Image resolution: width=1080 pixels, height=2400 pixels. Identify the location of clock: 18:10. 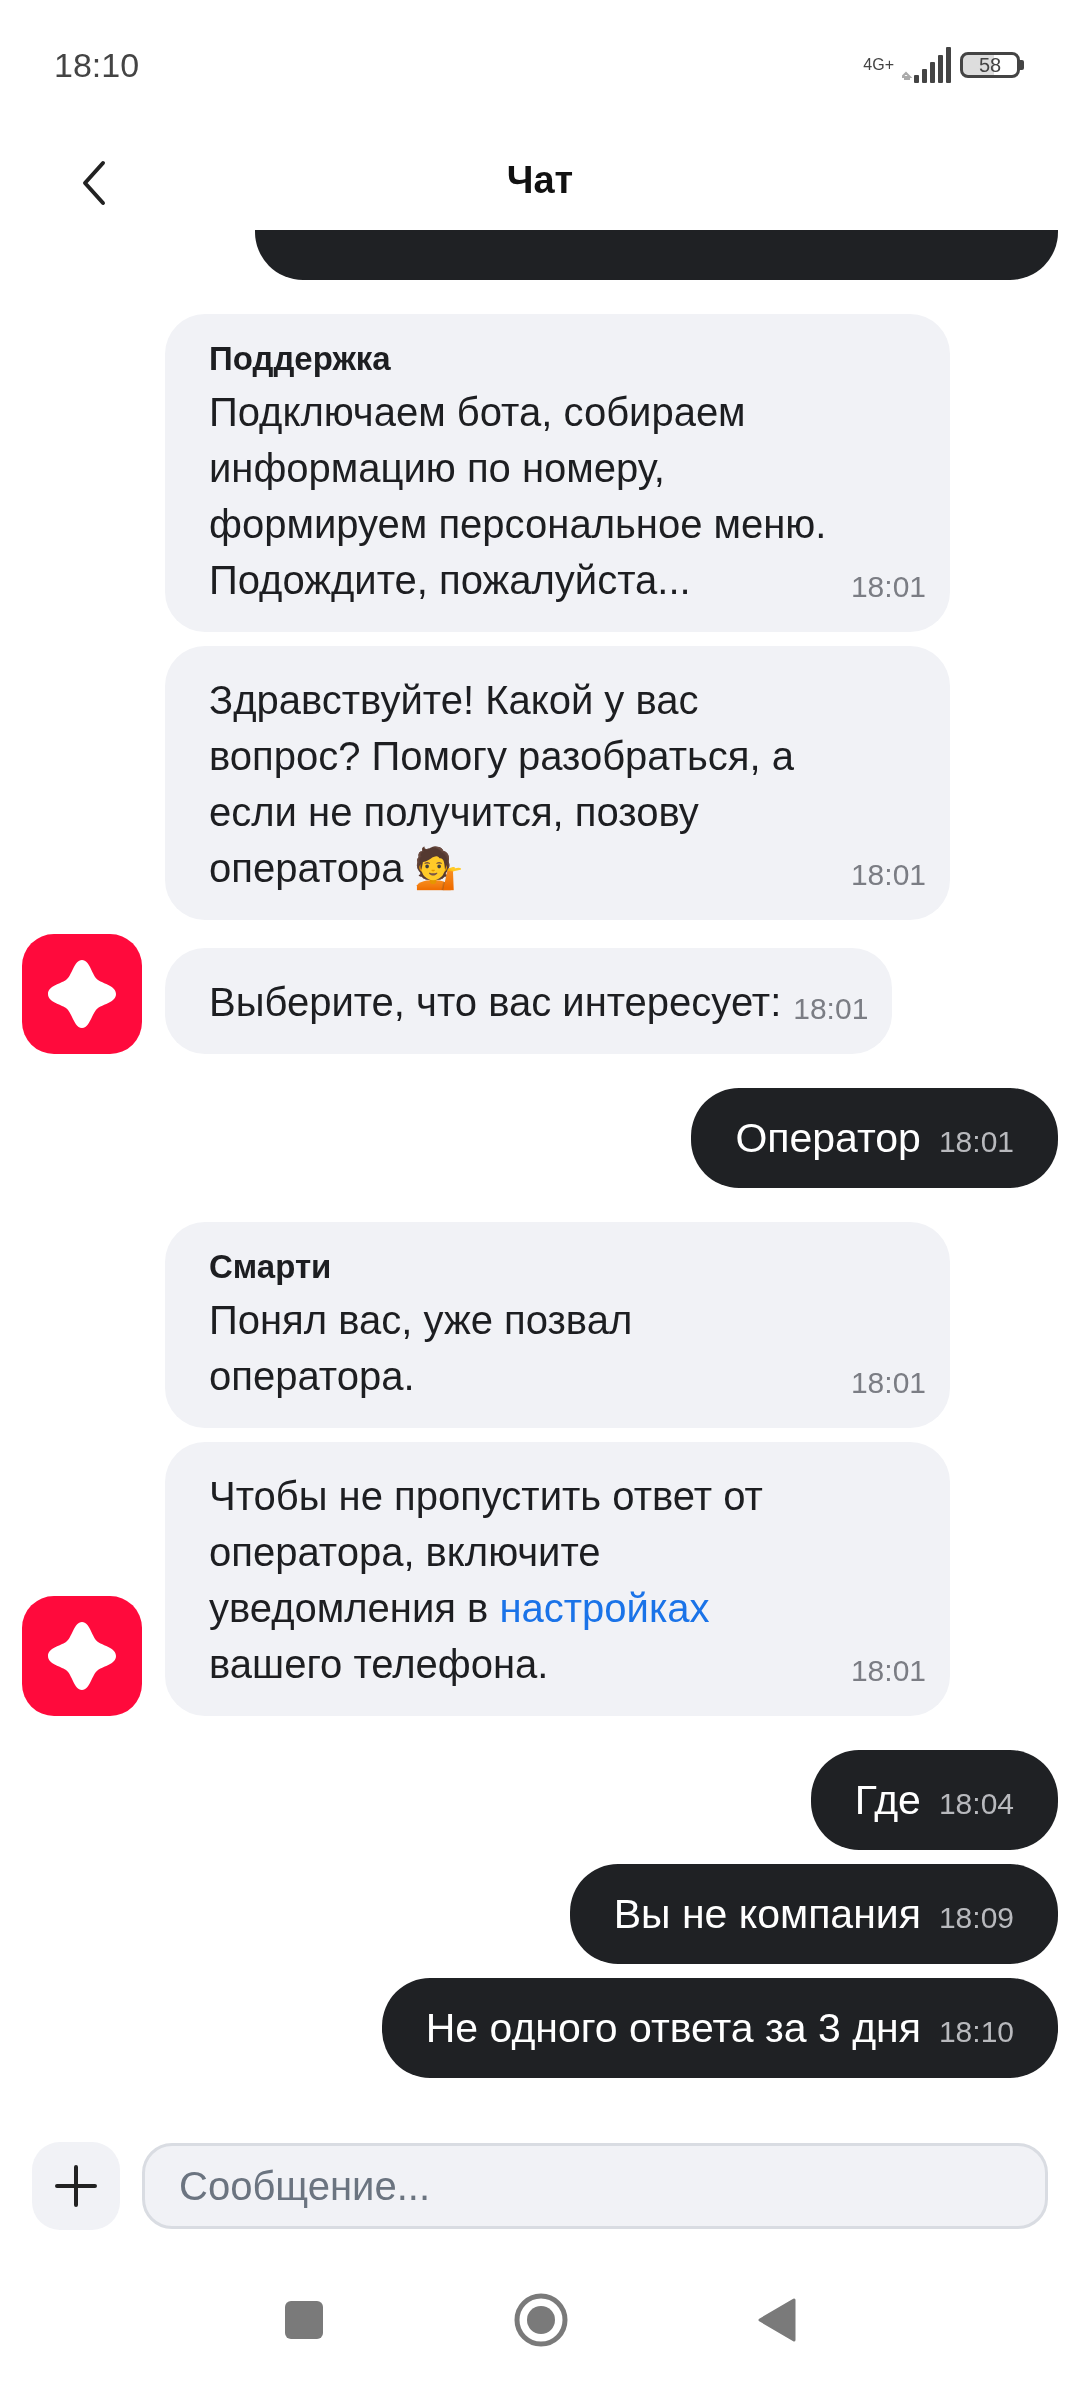
(97, 65).